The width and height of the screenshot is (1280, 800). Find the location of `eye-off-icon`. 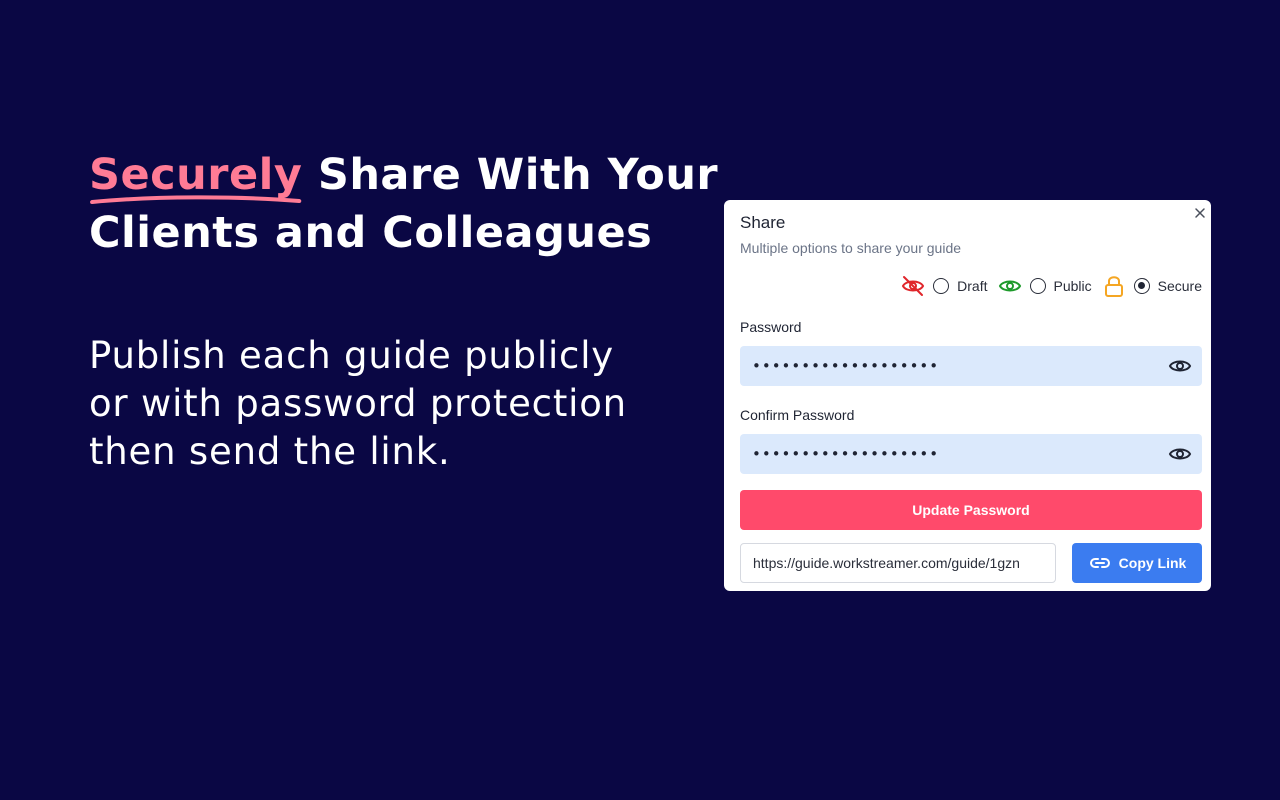

eye-off-icon is located at coordinates (913, 286).